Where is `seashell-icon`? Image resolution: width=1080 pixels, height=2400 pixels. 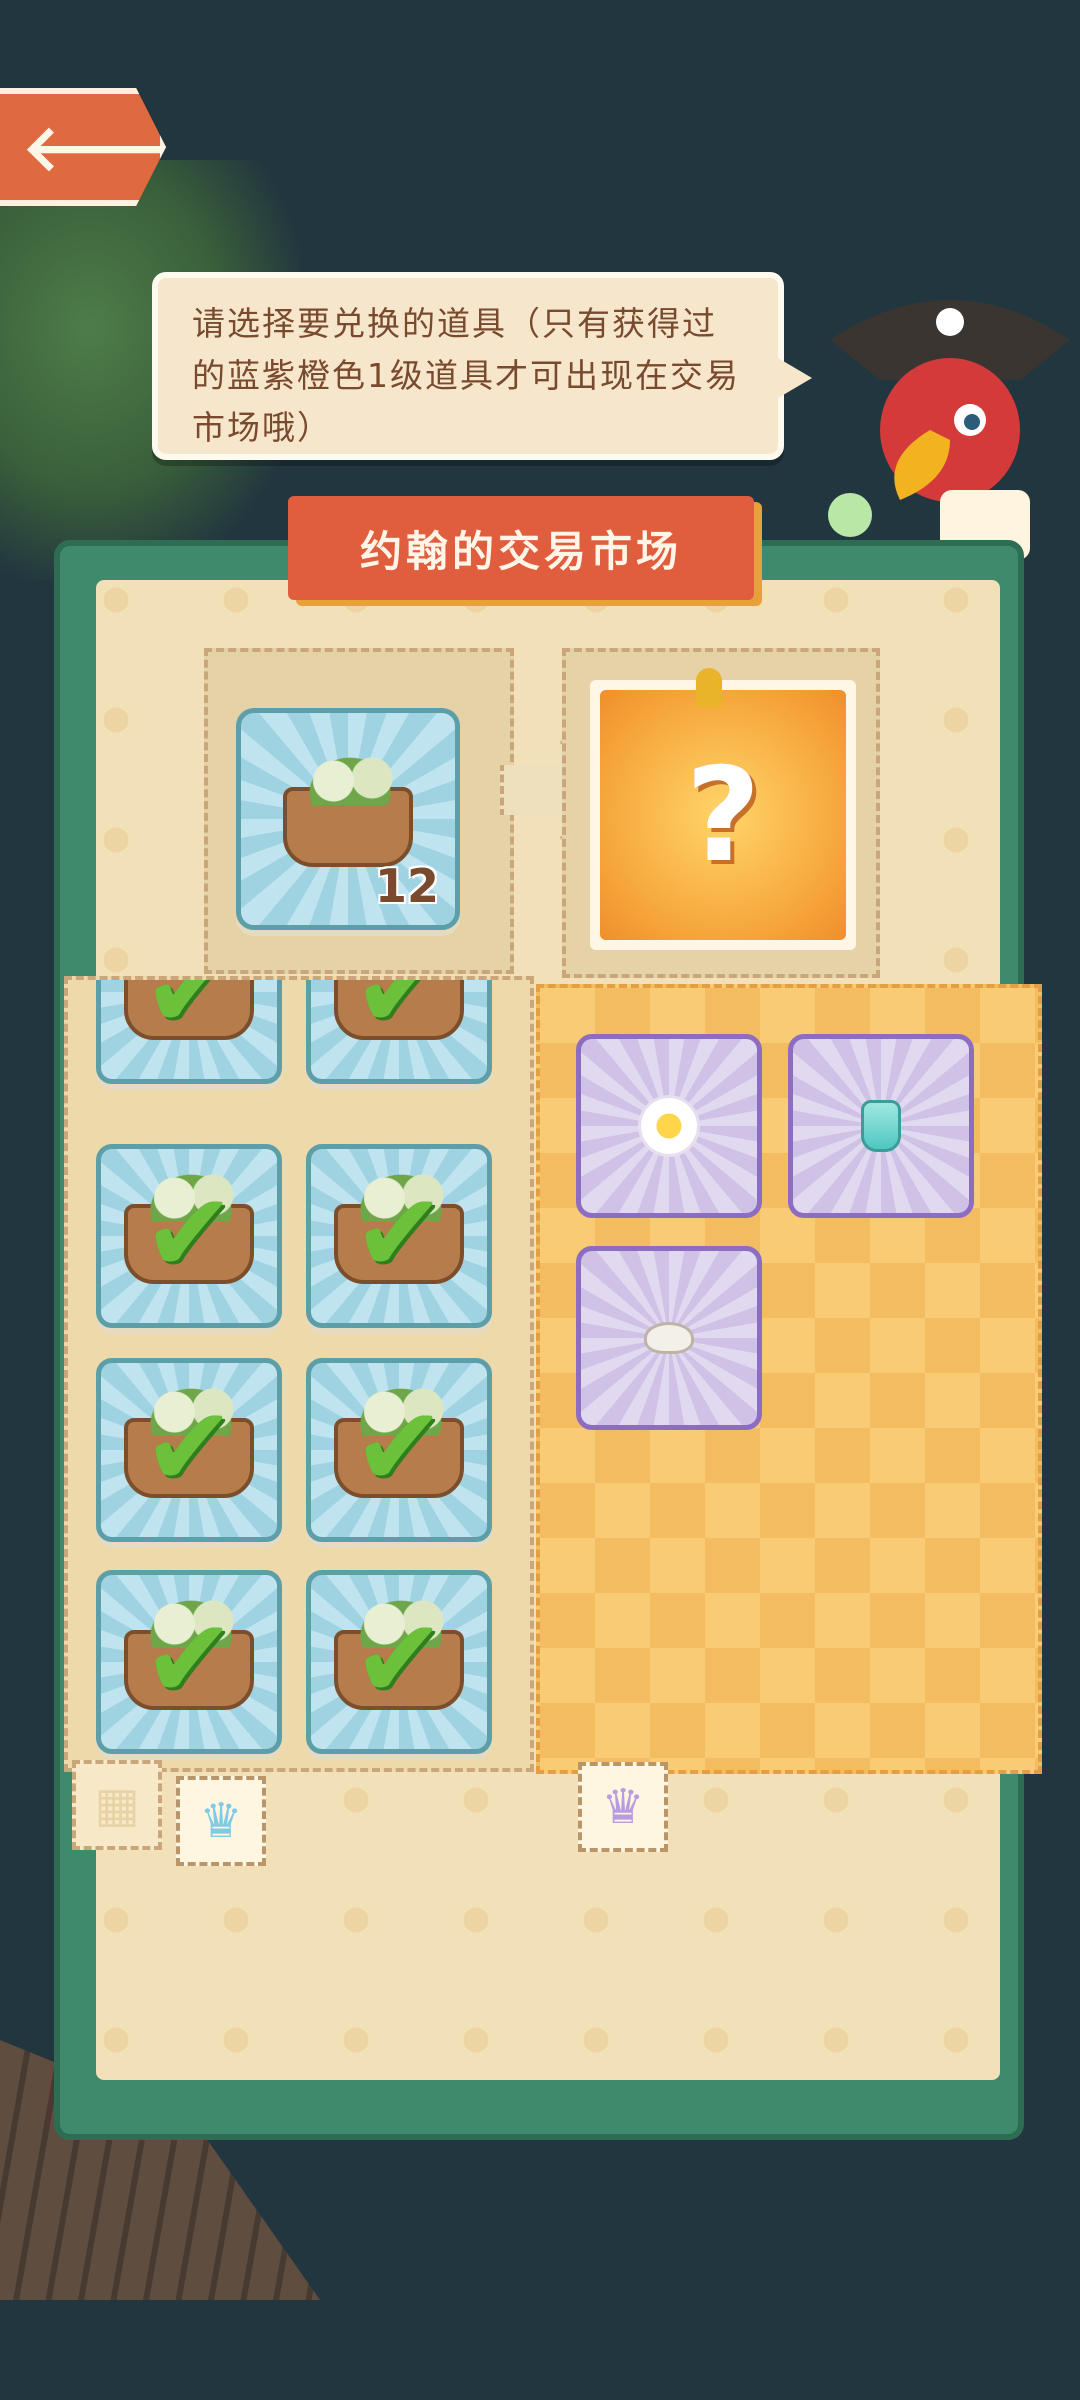 seashell-icon is located at coordinates (669, 1338).